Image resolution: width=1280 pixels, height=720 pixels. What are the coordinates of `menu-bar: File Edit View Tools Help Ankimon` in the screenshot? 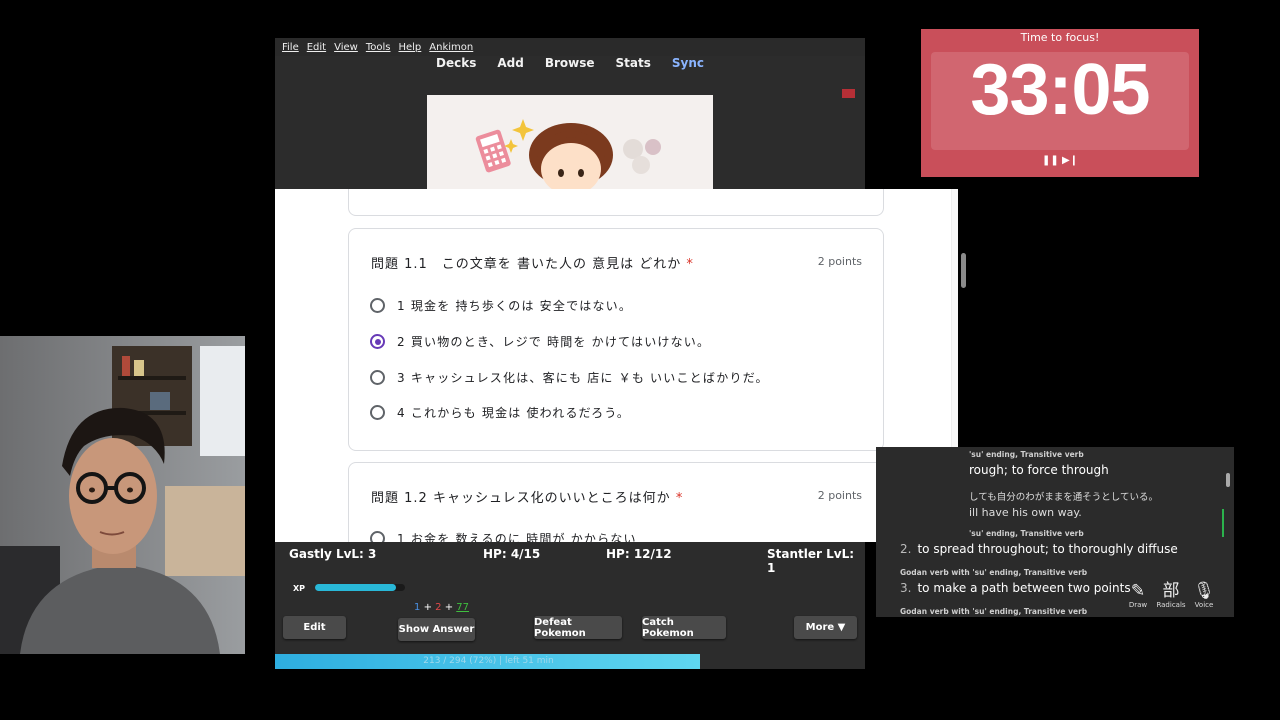 It's located at (570, 47).